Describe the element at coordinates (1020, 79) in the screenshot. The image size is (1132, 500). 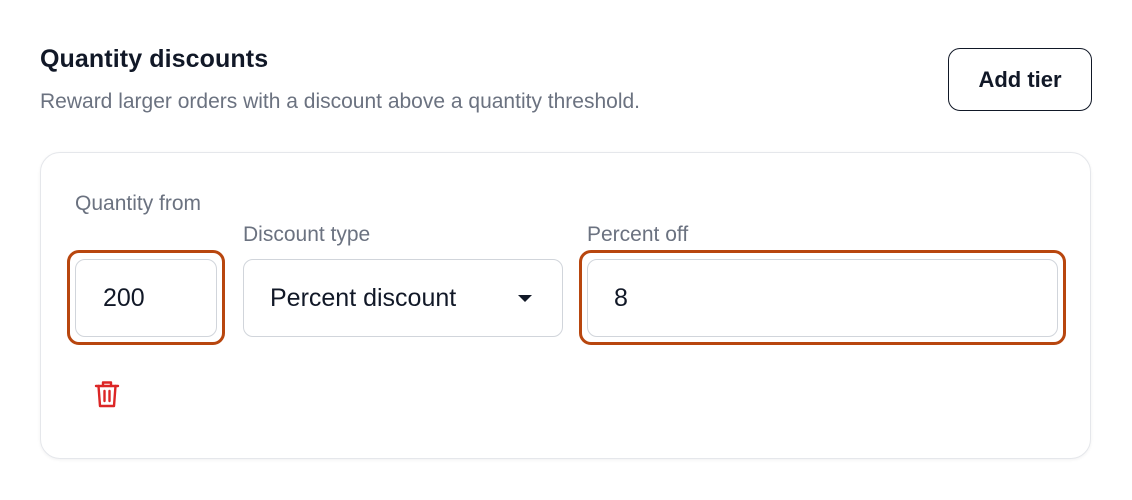
I see `add-tier-button: Add tier` at that location.